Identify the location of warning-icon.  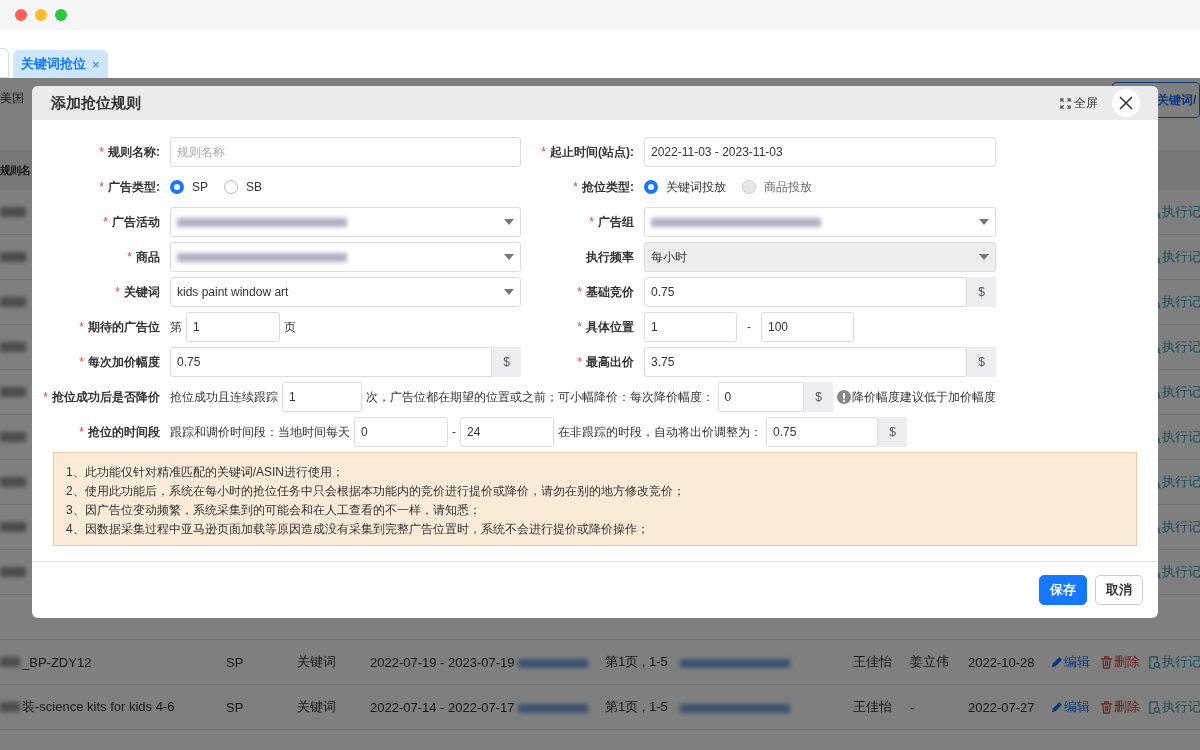
(844, 397).